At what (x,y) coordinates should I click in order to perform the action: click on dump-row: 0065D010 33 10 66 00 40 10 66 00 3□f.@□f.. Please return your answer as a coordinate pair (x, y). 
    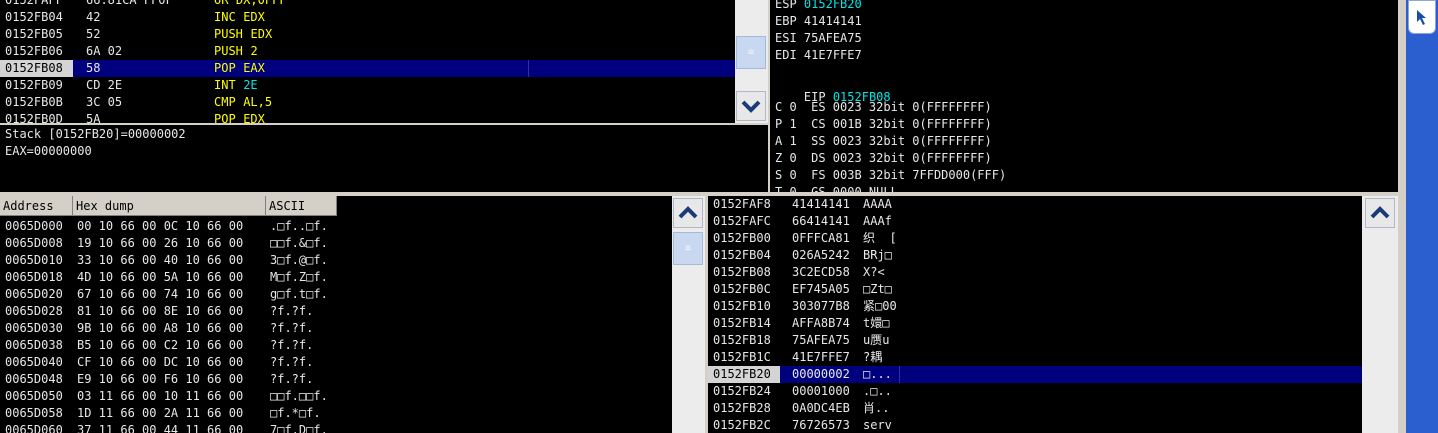
    Looking at the image, I should click on (336, 260).